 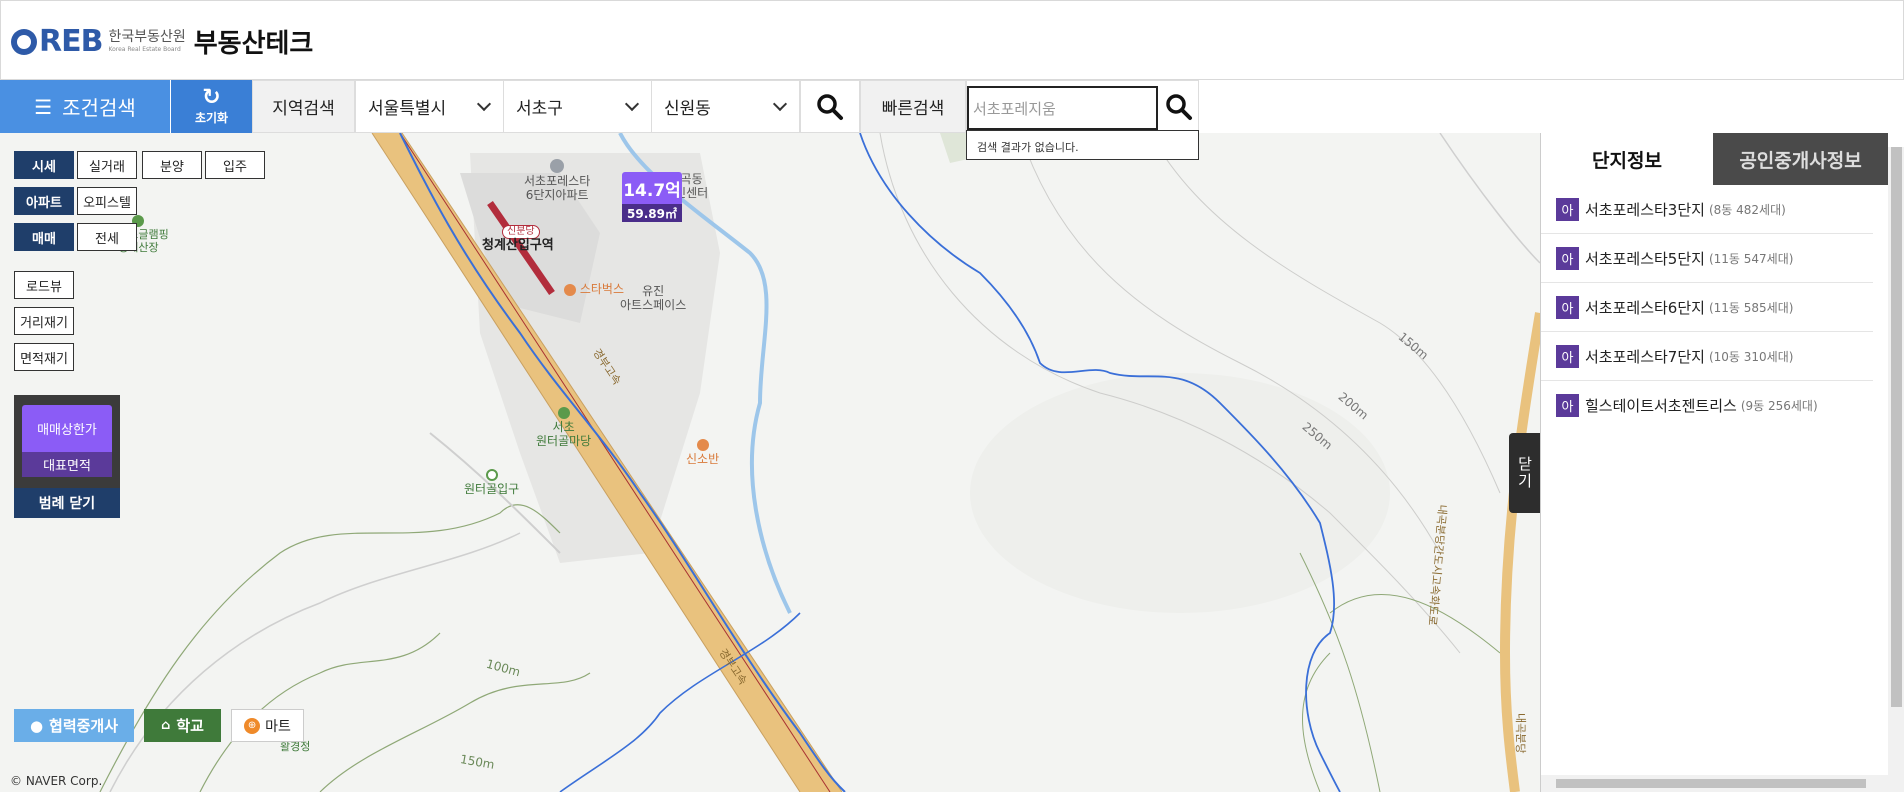 I want to click on org-name-en: Korea Real Estate Board, so click(x=144, y=49).